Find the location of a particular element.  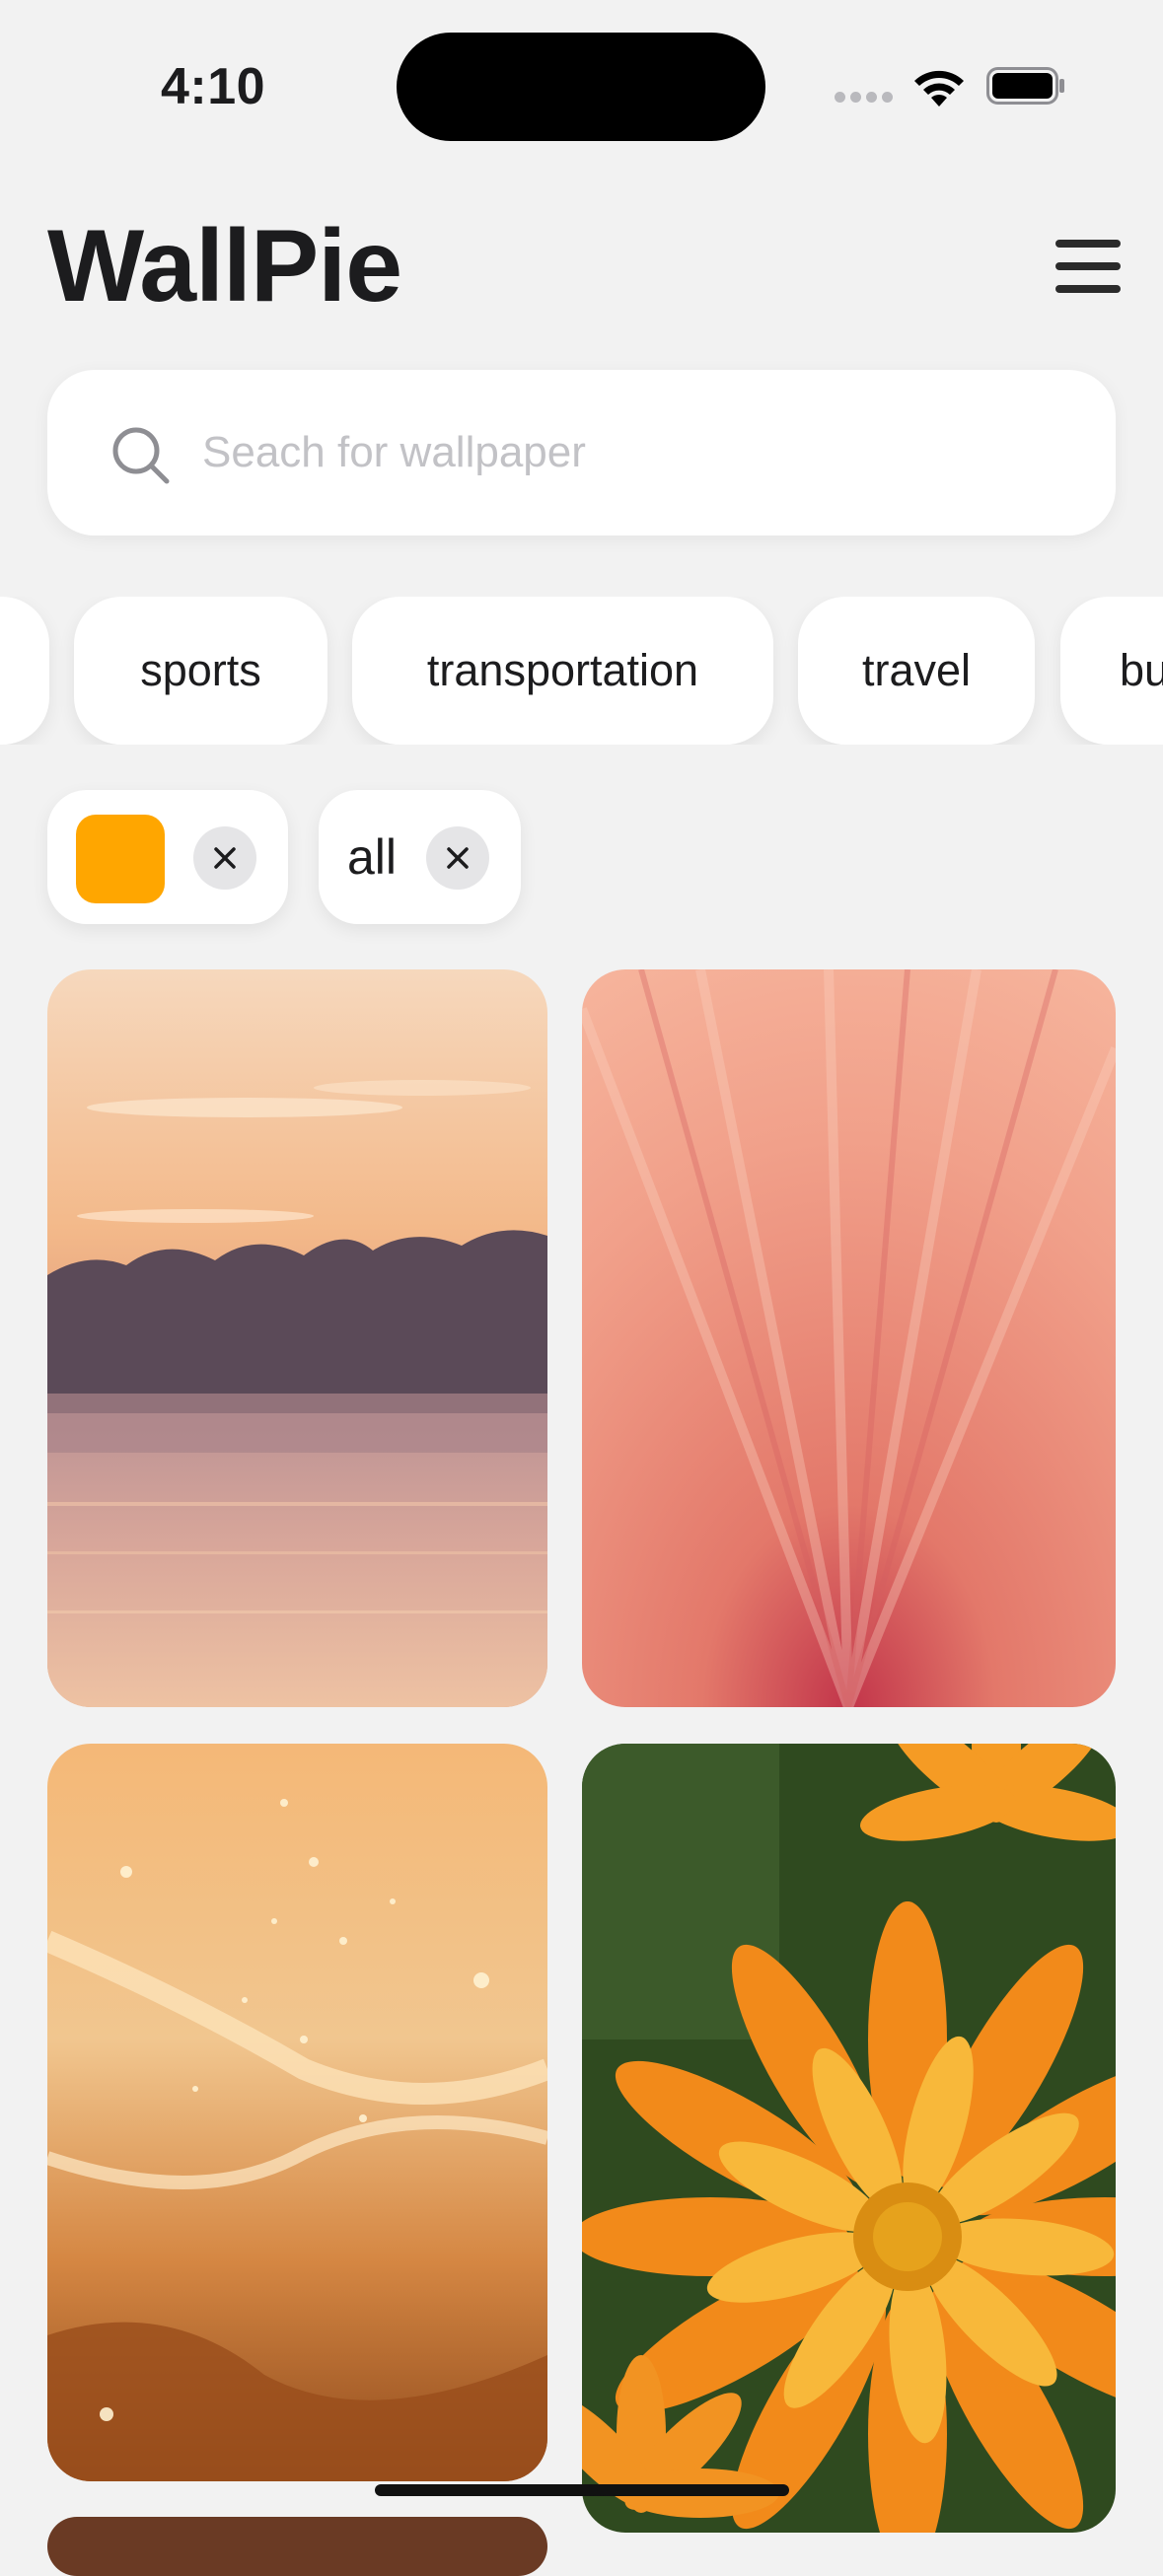

category-chips: sports transportation travel bu is located at coordinates (581, 671).